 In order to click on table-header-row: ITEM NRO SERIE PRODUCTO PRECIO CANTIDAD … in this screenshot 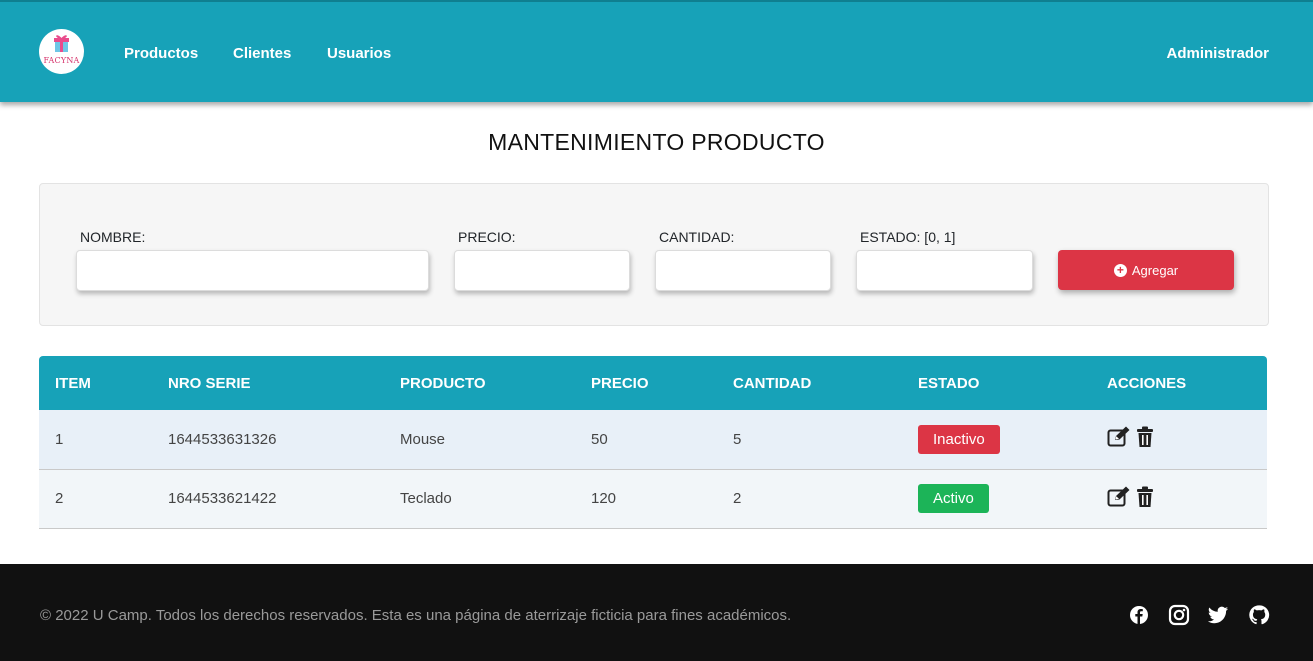, I will do `click(653, 383)`.